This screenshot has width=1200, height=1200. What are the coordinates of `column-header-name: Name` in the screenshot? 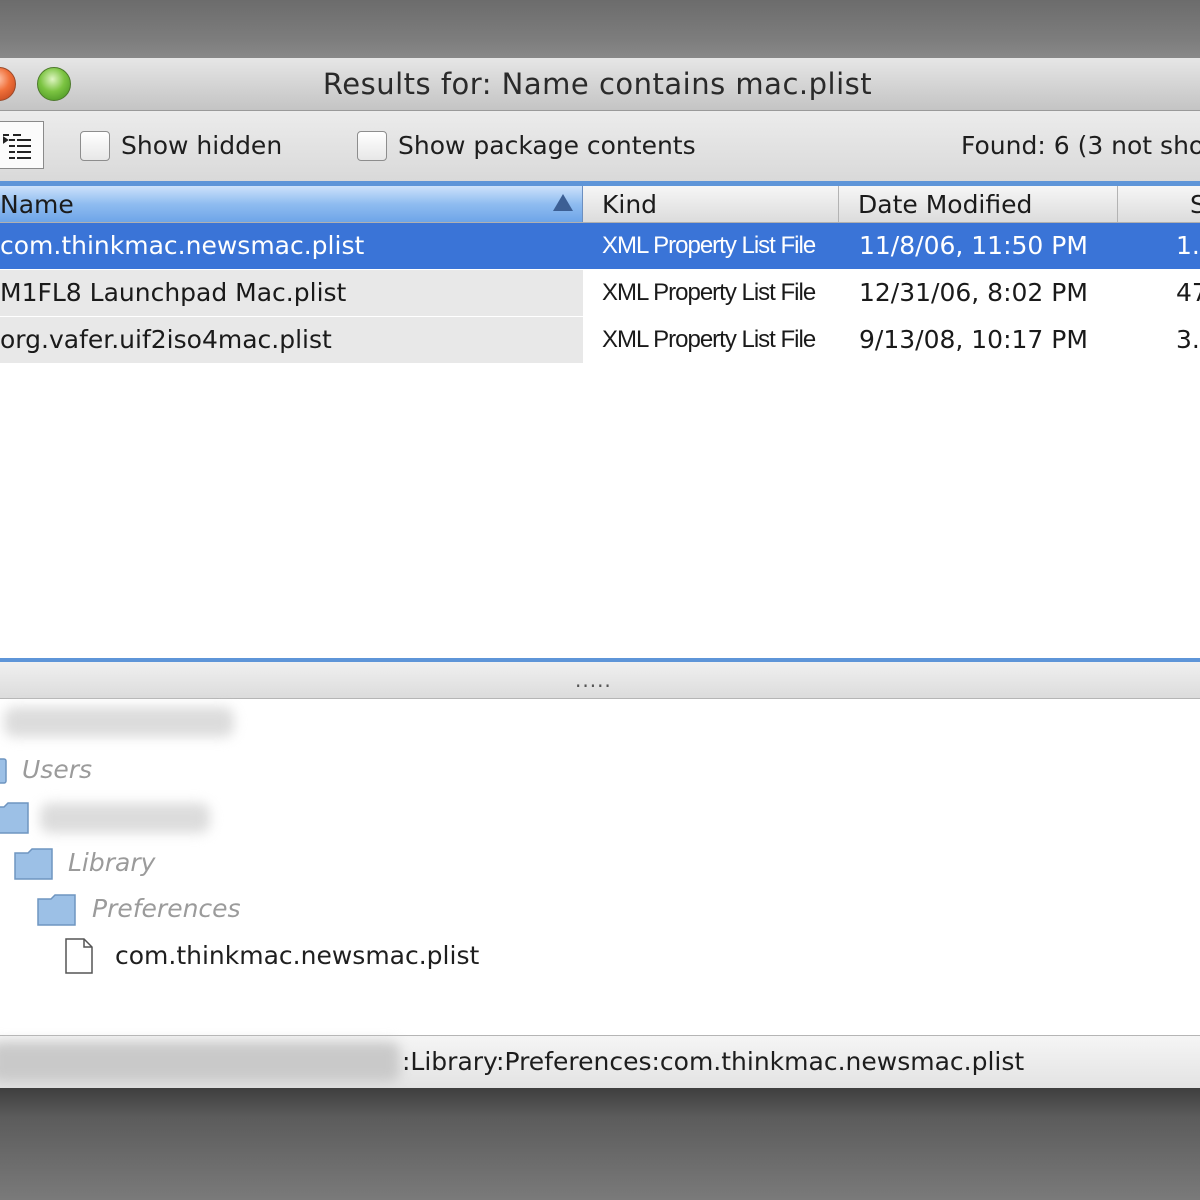 It's located at (291, 204).